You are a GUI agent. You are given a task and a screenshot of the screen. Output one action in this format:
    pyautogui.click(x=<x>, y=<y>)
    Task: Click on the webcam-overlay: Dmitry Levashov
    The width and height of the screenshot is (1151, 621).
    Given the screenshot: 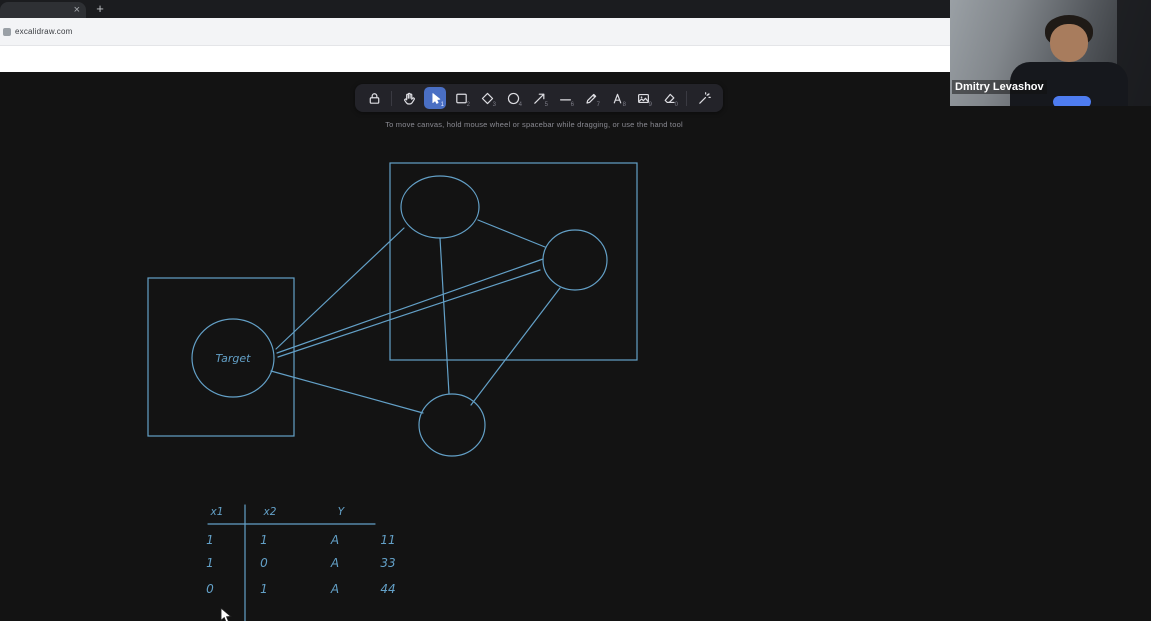 What is the action you would take?
    pyautogui.click(x=1050, y=53)
    